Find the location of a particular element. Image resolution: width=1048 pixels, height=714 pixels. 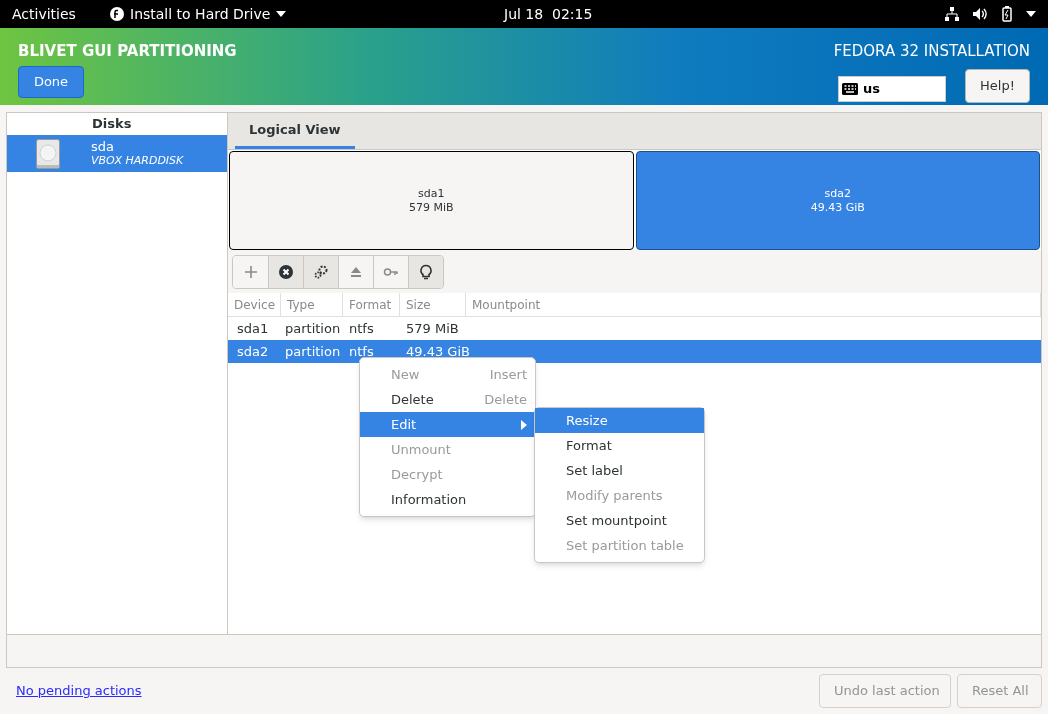

close-icon is located at coordinates (286, 272).